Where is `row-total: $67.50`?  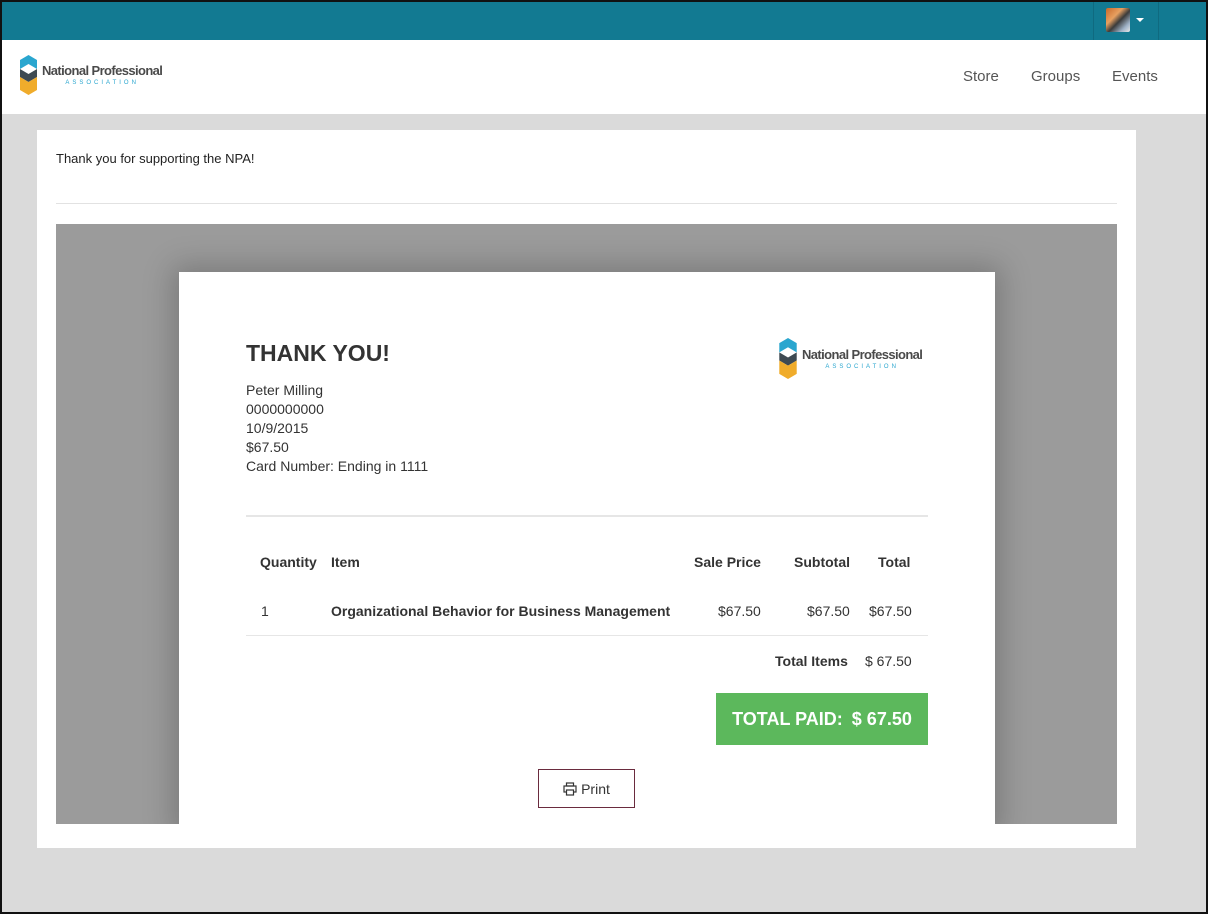
row-total: $67.50 is located at coordinates (890, 611).